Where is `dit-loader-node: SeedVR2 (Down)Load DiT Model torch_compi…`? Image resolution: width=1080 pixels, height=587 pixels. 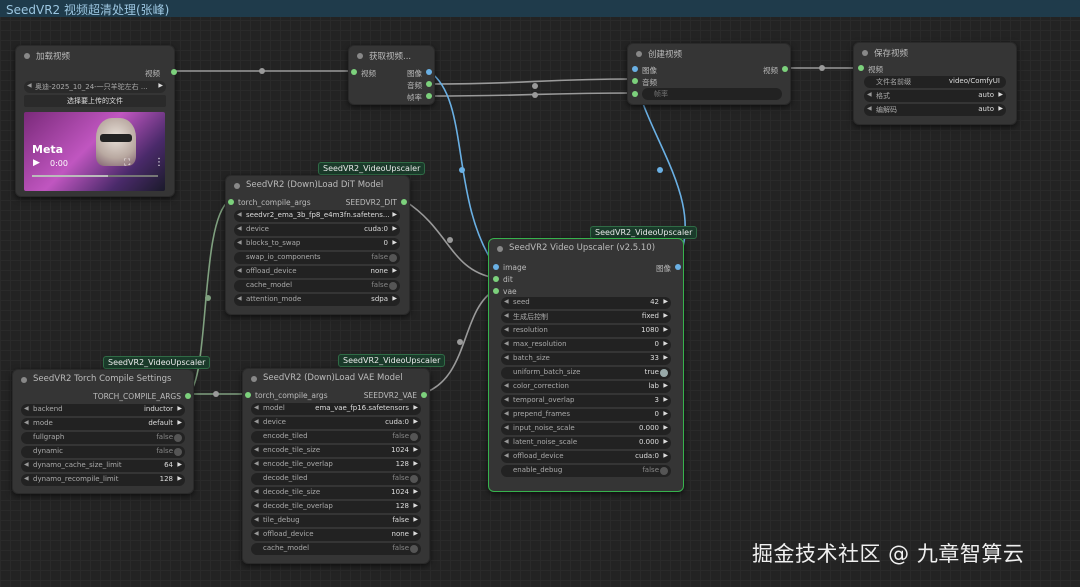 dit-loader-node: SeedVR2 (Down)Load DiT Model torch_compi… is located at coordinates (317, 245).